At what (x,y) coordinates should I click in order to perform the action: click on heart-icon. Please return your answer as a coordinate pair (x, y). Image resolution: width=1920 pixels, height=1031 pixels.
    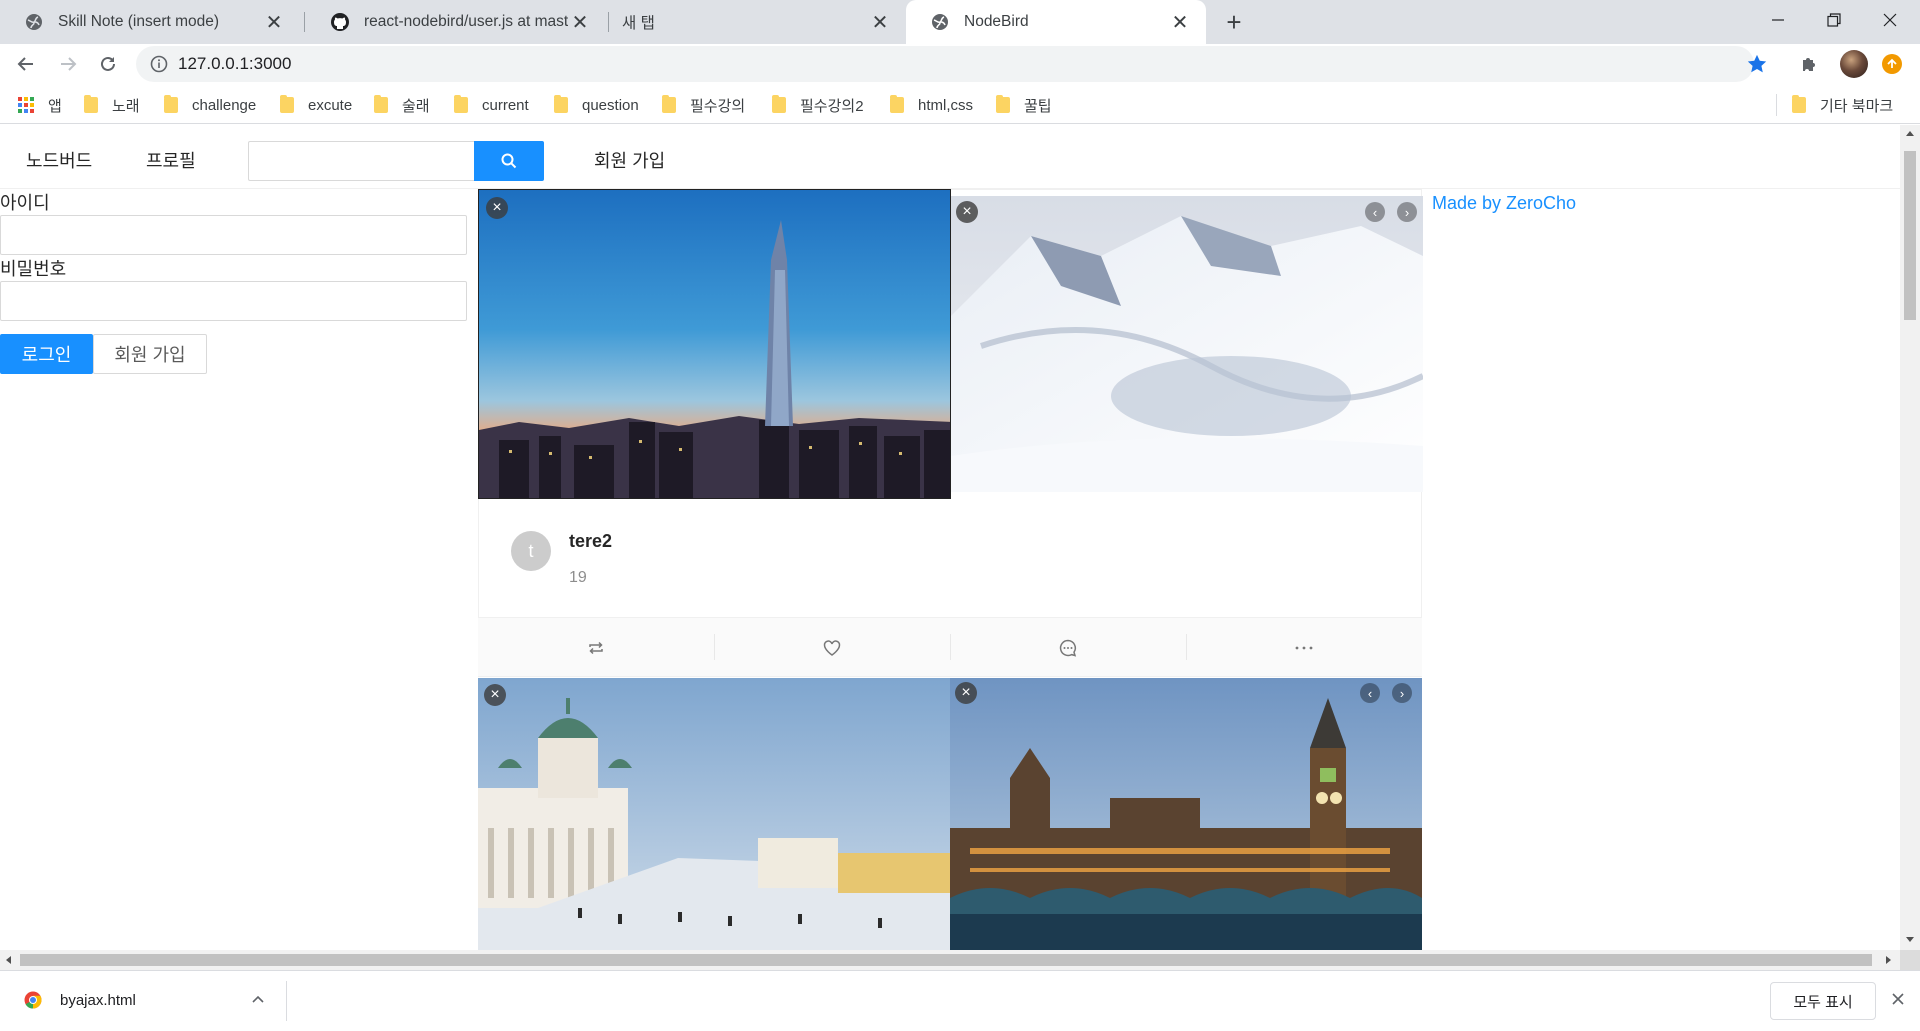
    Looking at the image, I should click on (832, 648).